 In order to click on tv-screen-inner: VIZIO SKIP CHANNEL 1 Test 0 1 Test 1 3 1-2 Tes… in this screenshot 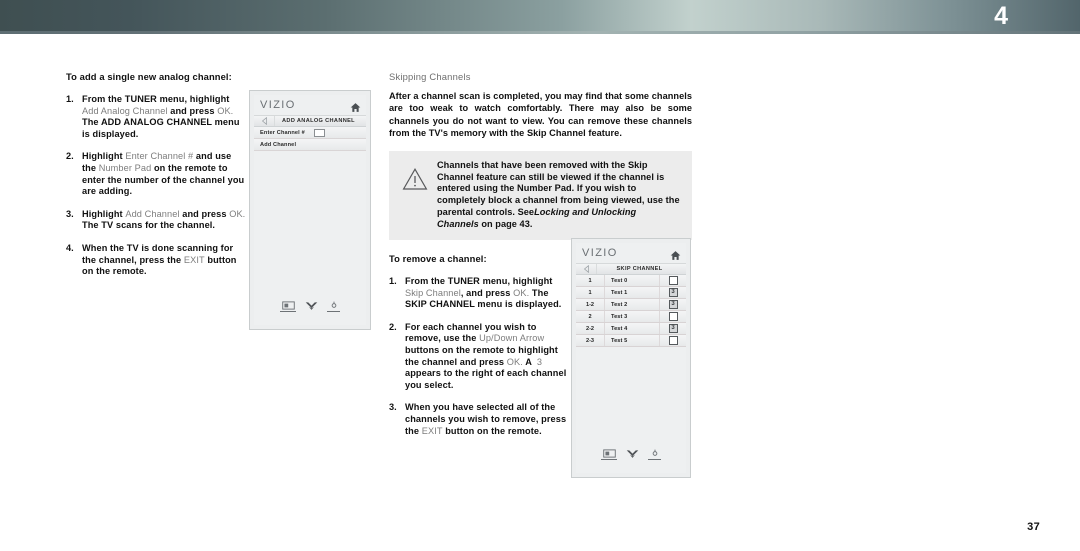, I will do `click(631, 358)`.